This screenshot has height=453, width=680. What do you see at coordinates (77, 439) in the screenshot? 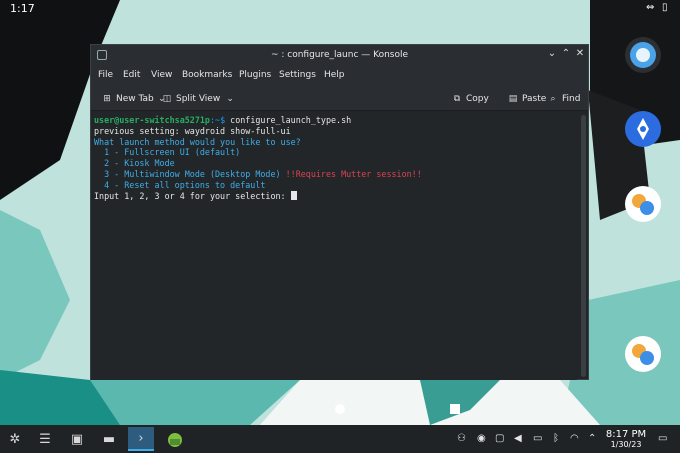
I see `store-icon: ▣` at bounding box center [77, 439].